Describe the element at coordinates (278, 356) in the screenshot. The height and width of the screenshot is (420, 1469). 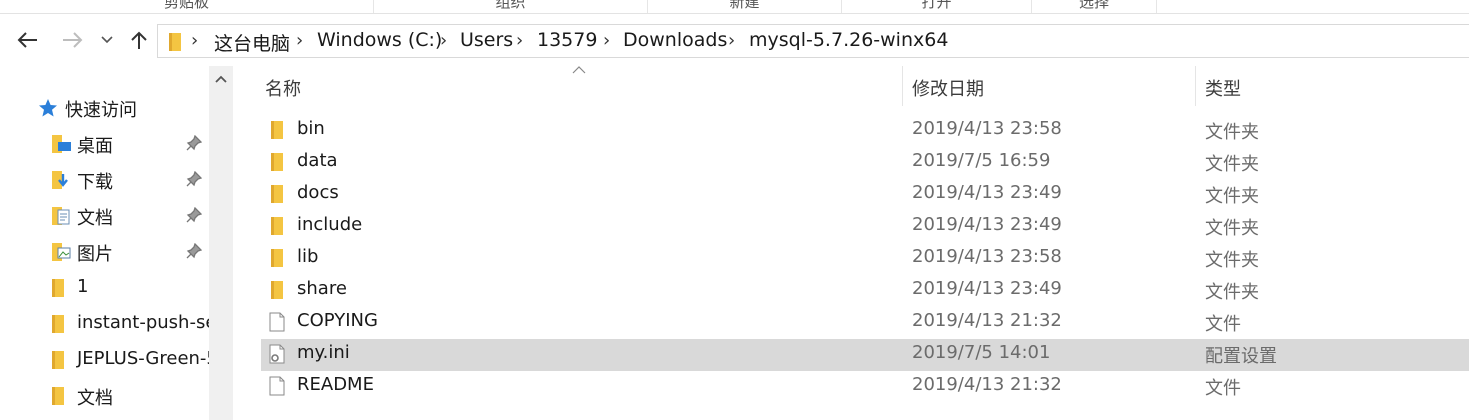
I see `settings-file-icon` at that location.